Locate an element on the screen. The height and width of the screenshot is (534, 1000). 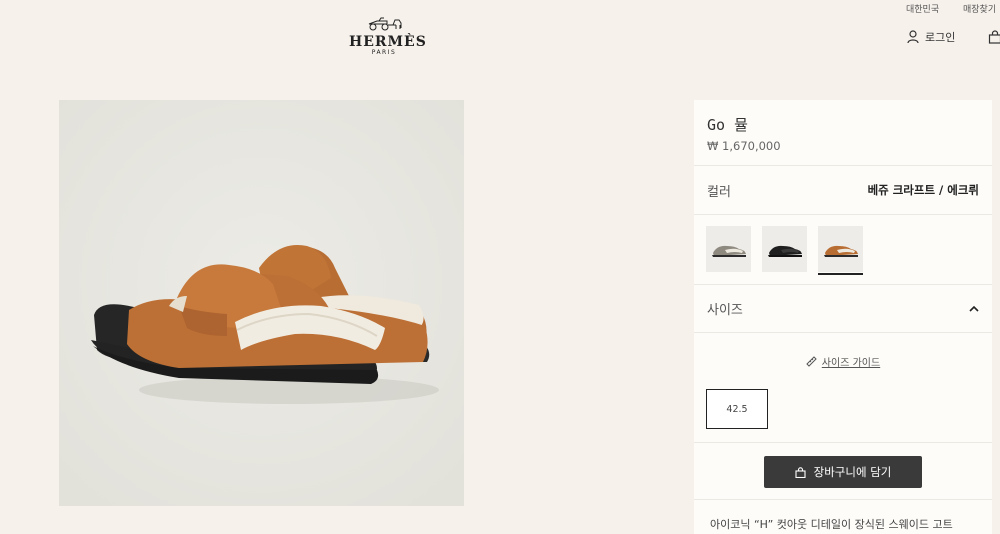
country-link: 대한민국 is located at coordinates (922, 8).